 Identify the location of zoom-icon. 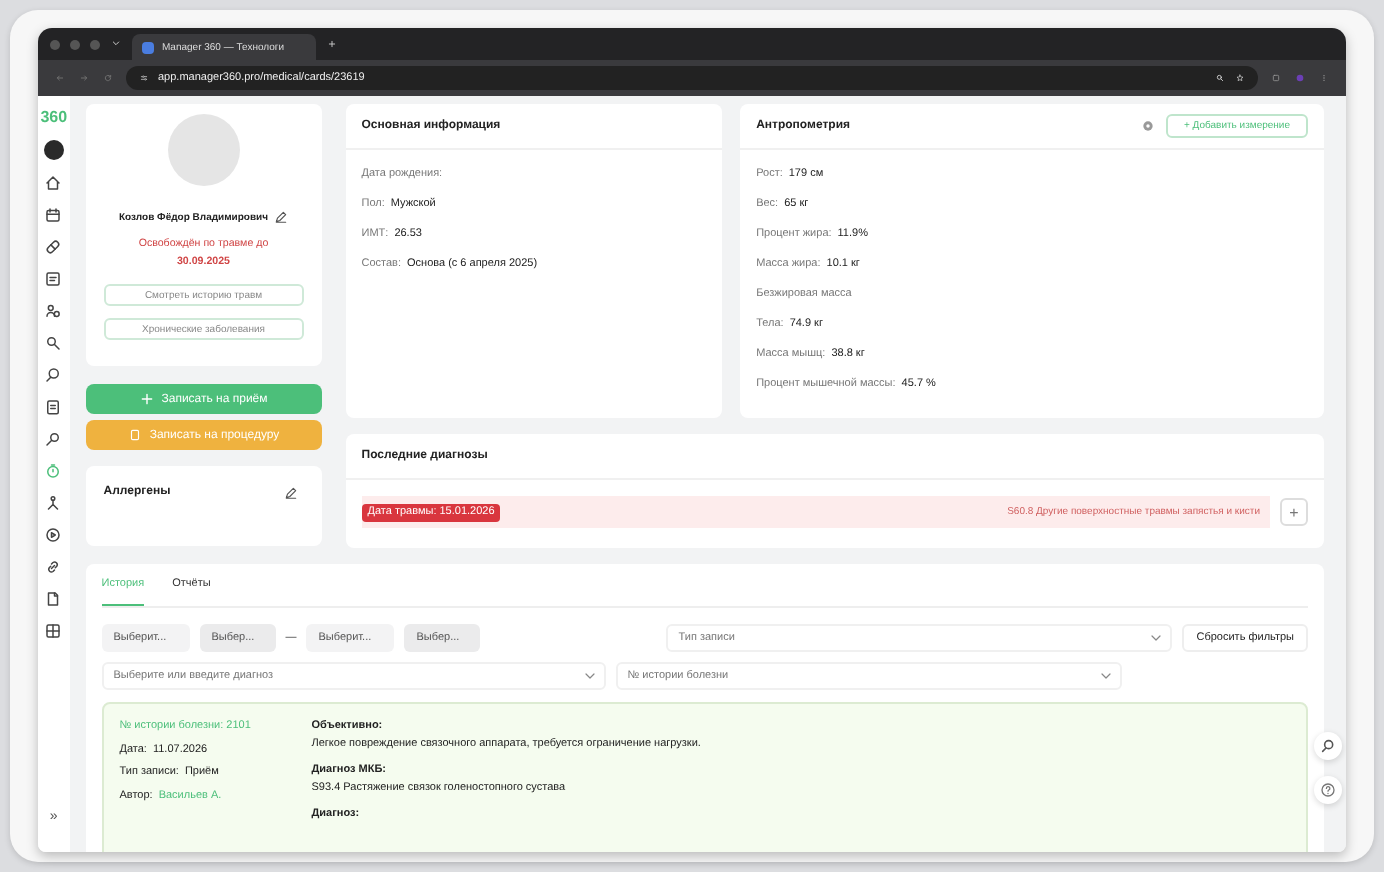
(1220, 78).